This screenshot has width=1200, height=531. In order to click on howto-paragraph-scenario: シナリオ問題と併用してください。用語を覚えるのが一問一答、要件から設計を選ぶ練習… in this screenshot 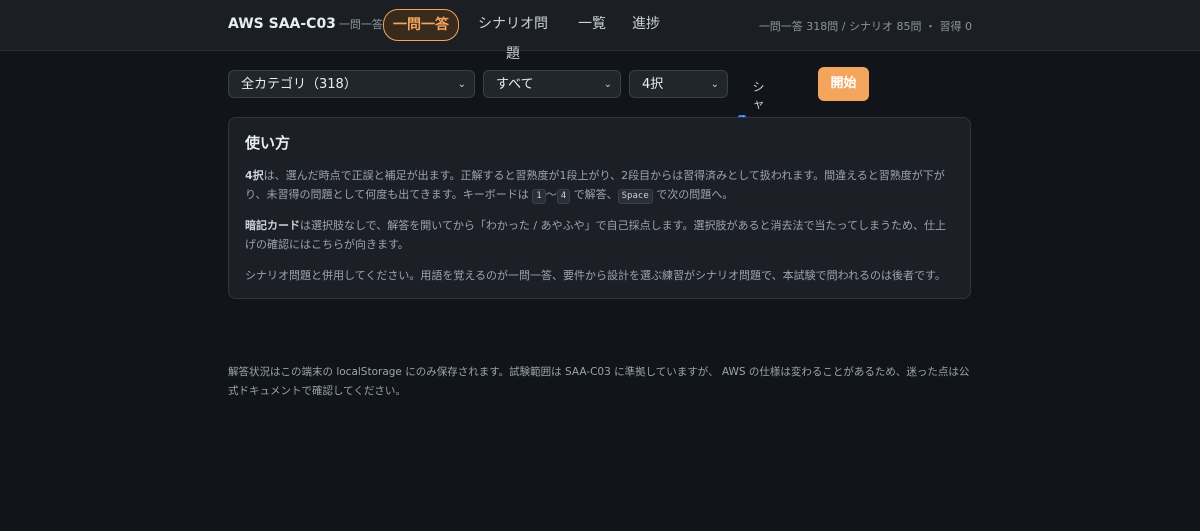, I will do `click(595, 275)`.